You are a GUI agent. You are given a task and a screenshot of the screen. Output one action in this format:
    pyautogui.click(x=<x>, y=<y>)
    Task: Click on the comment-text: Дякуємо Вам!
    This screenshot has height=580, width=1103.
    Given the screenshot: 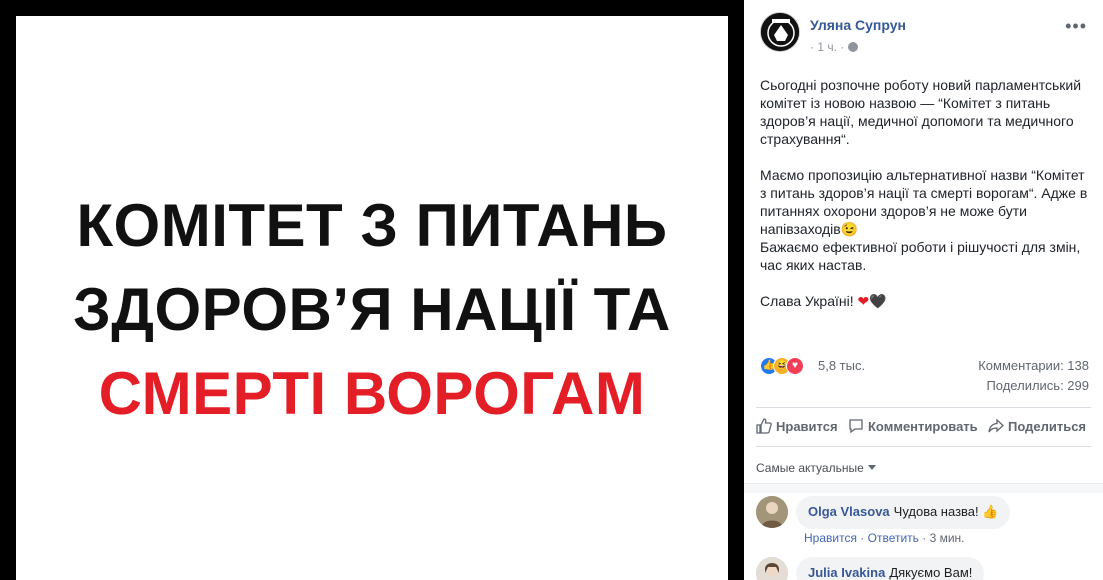 What is the action you would take?
    pyautogui.click(x=931, y=572)
    